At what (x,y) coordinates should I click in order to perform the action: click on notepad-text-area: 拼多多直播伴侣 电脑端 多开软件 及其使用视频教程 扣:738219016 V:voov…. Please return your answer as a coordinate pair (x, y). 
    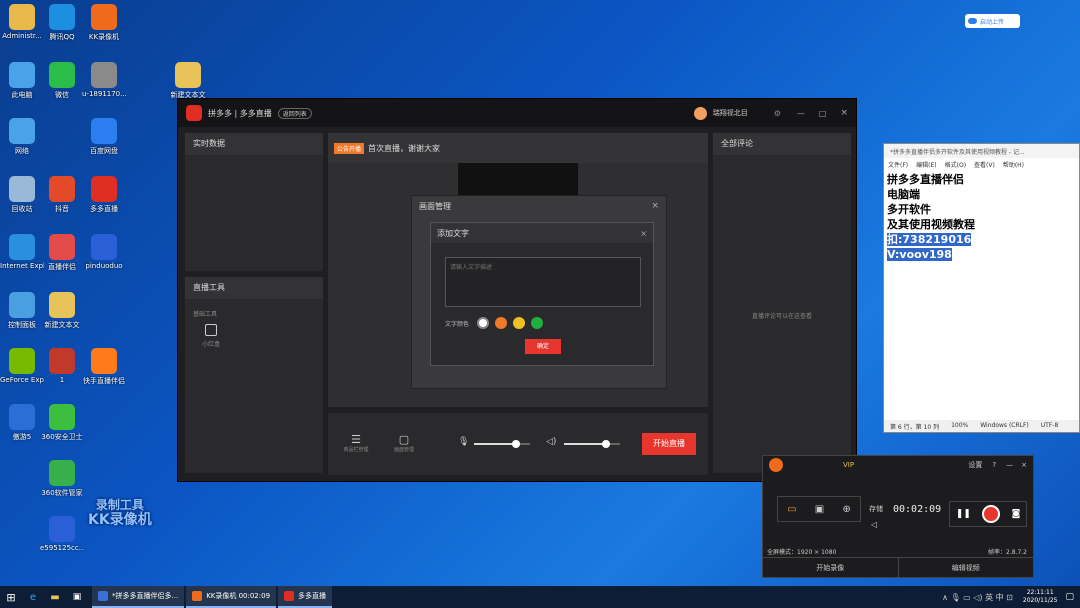
    Looking at the image, I should click on (981, 217).